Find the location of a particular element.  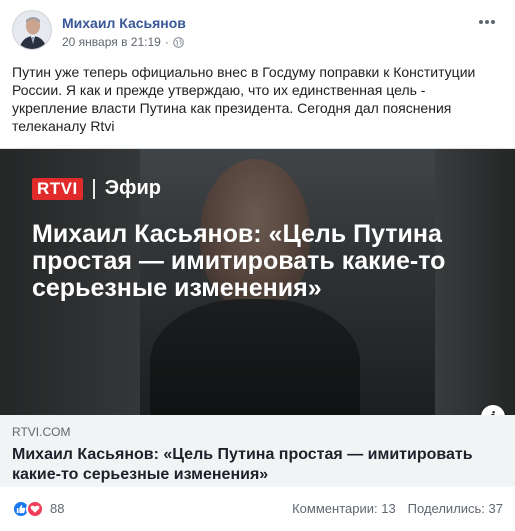

love-icon is located at coordinates (35, 508).